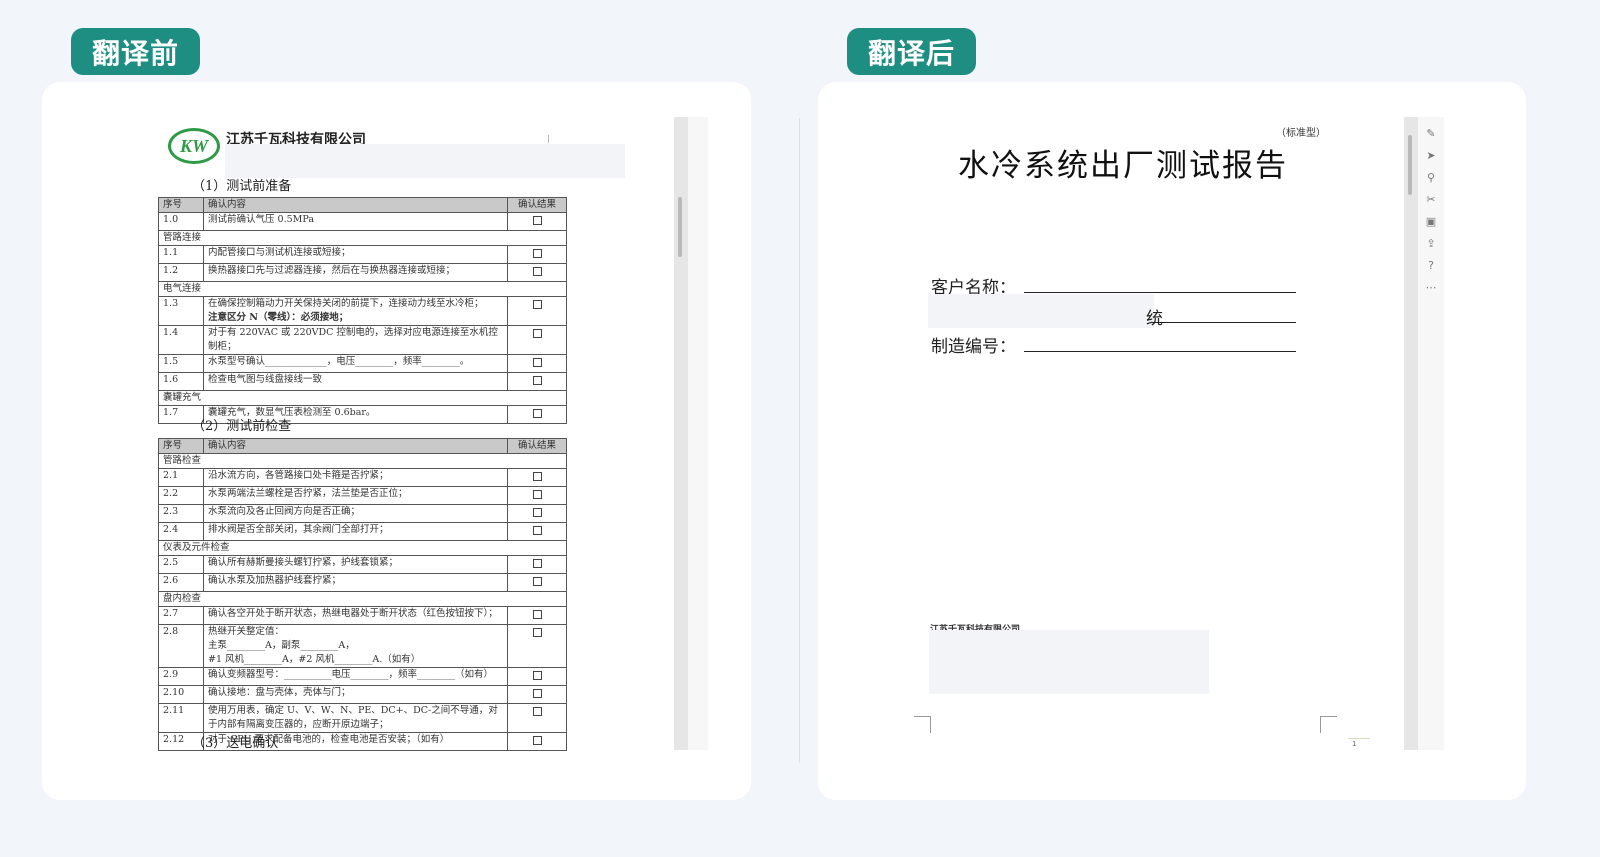 The width and height of the screenshot is (1600, 857). I want to click on table-row: 2.10 确认接地：盘与壳体，壳体与门；, so click(362, 694).